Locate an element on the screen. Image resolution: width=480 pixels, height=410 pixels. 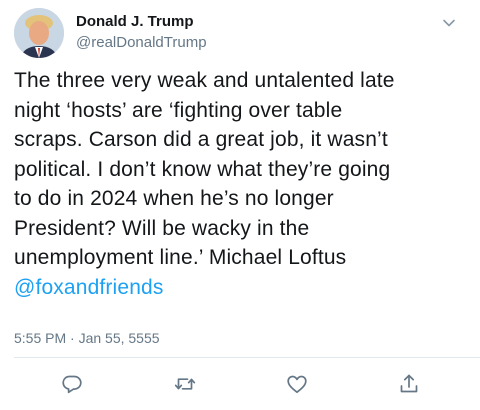
avatar is located at coordinates (39, 33).